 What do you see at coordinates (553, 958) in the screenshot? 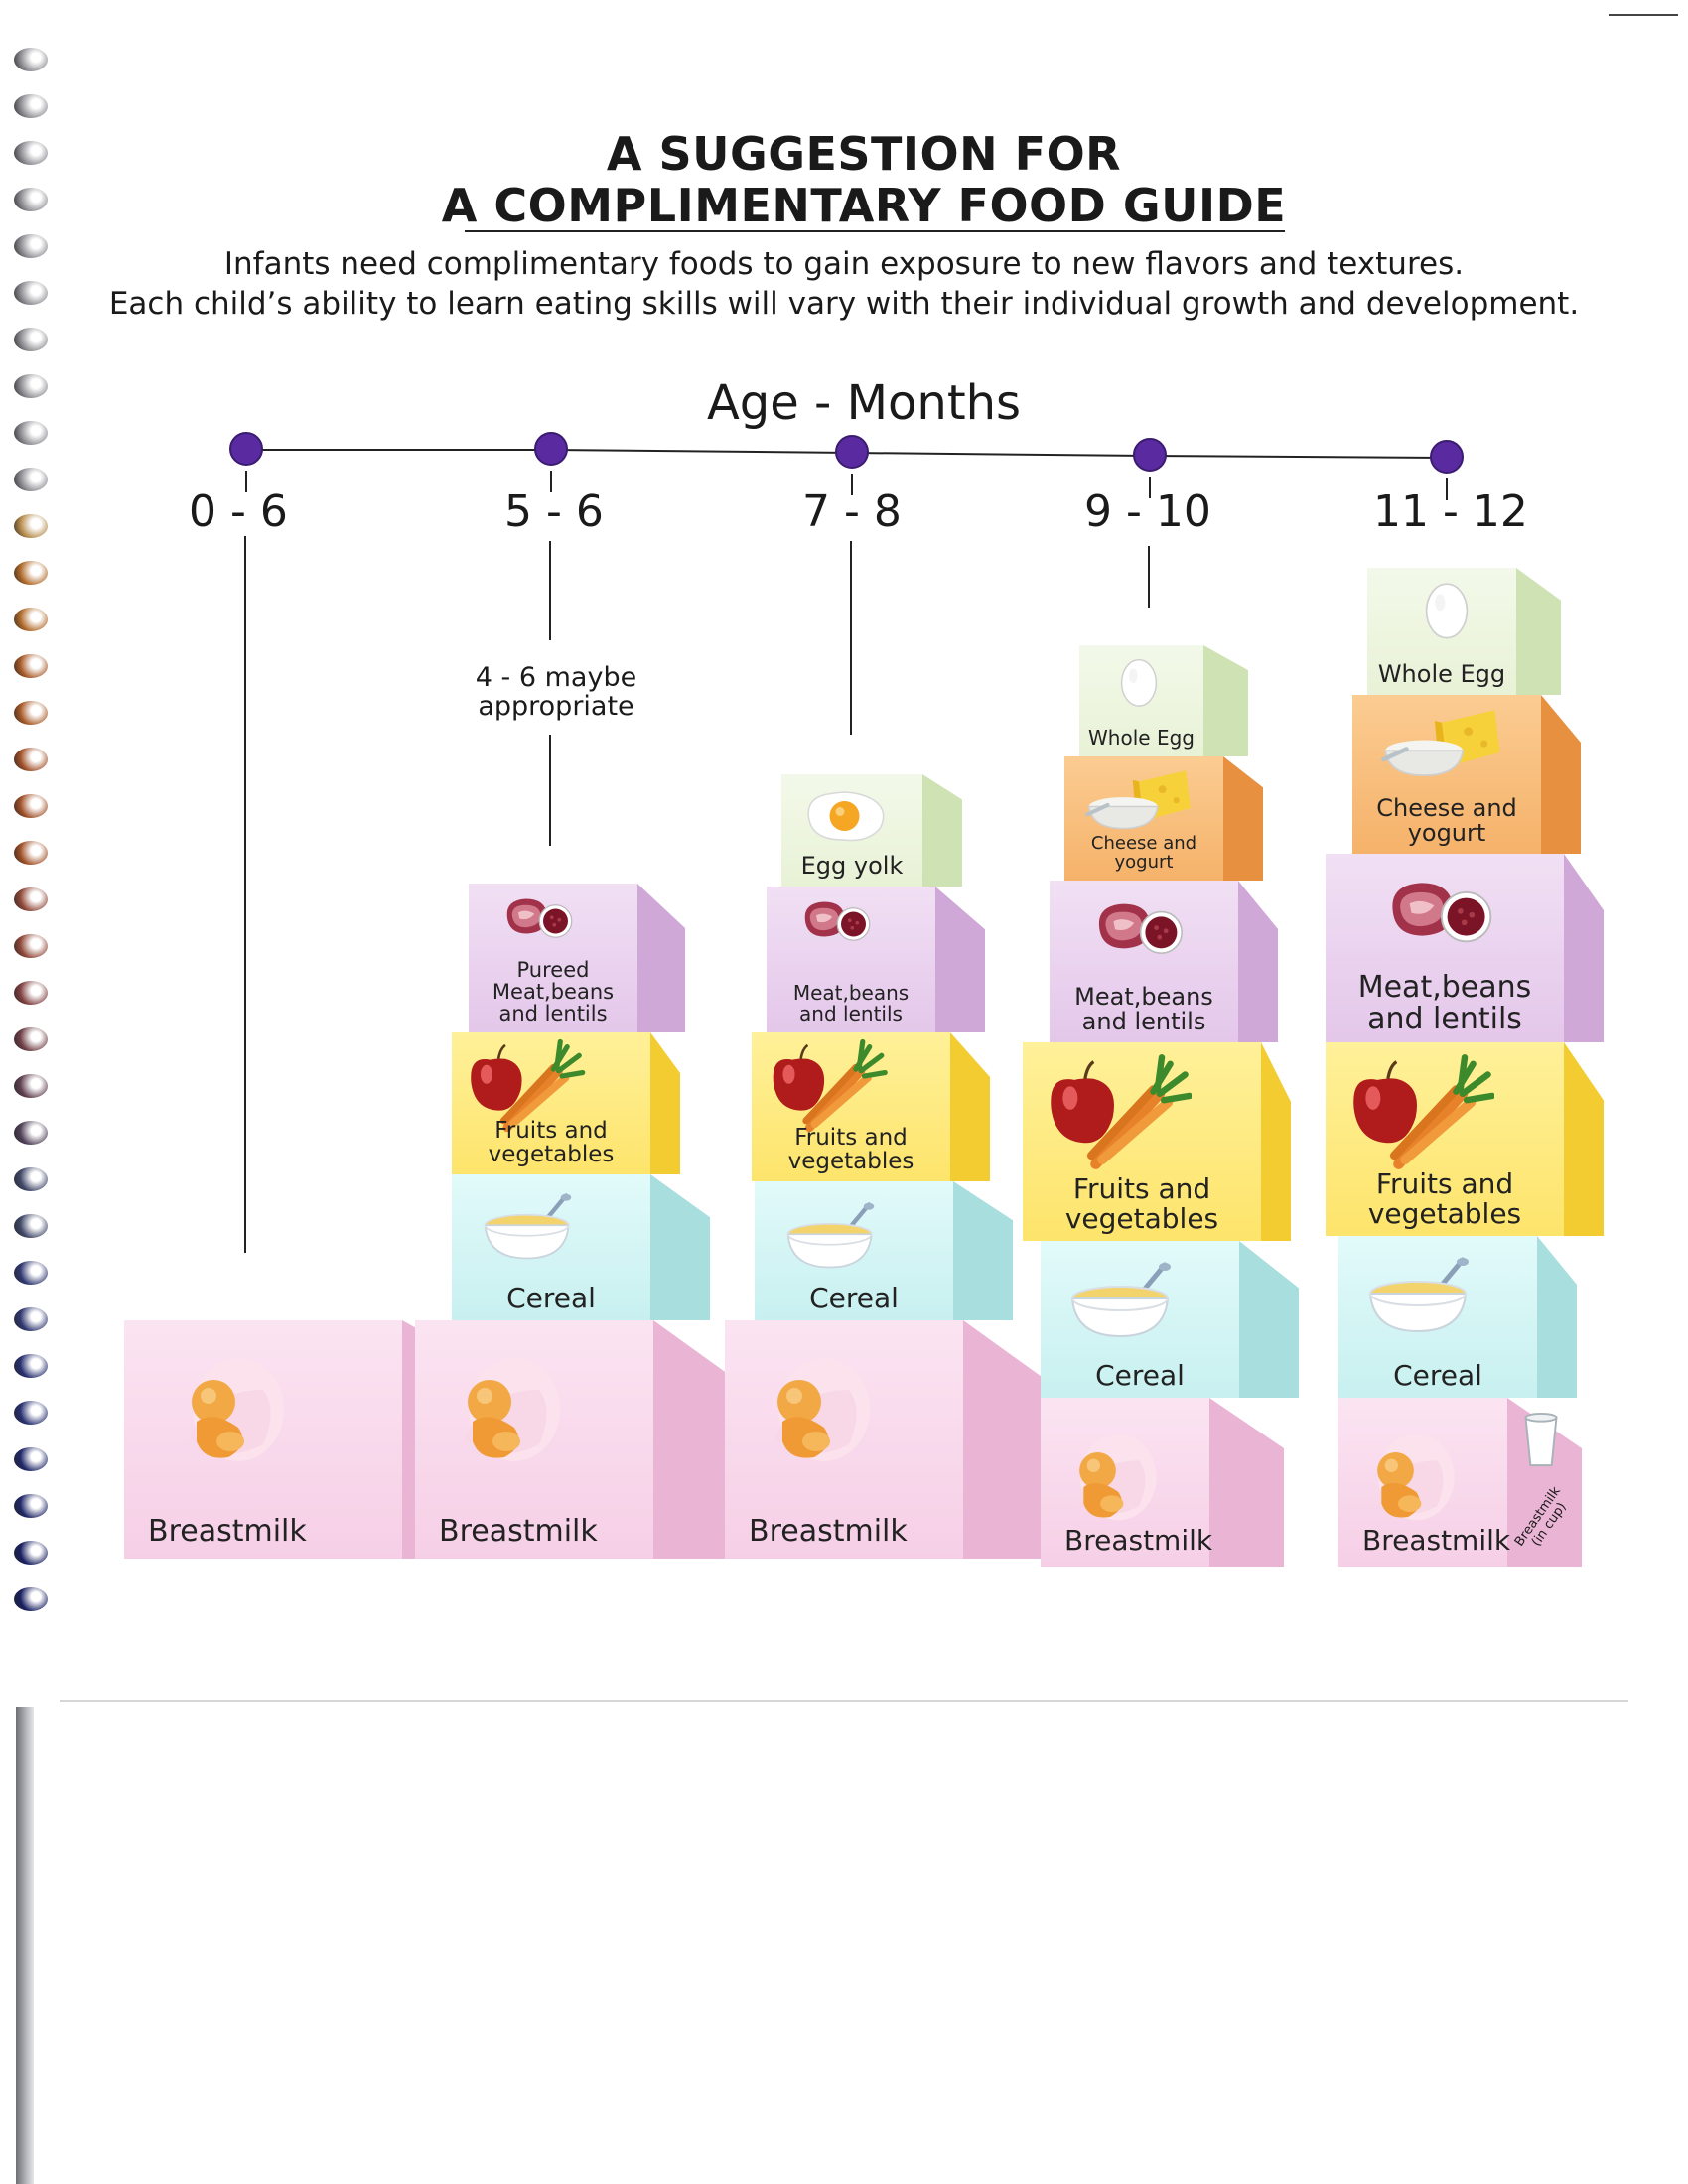
I see `block-front-face: Pureed Meat,beans and lentils` at bounding box center [553, 958].